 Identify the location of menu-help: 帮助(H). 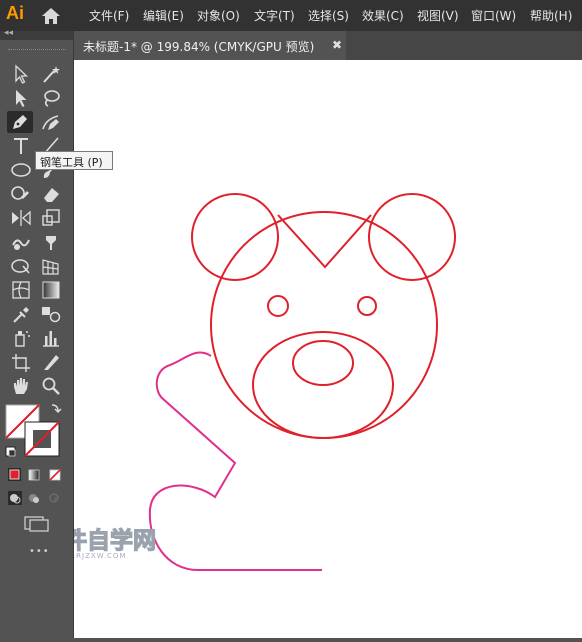
(551, 15).